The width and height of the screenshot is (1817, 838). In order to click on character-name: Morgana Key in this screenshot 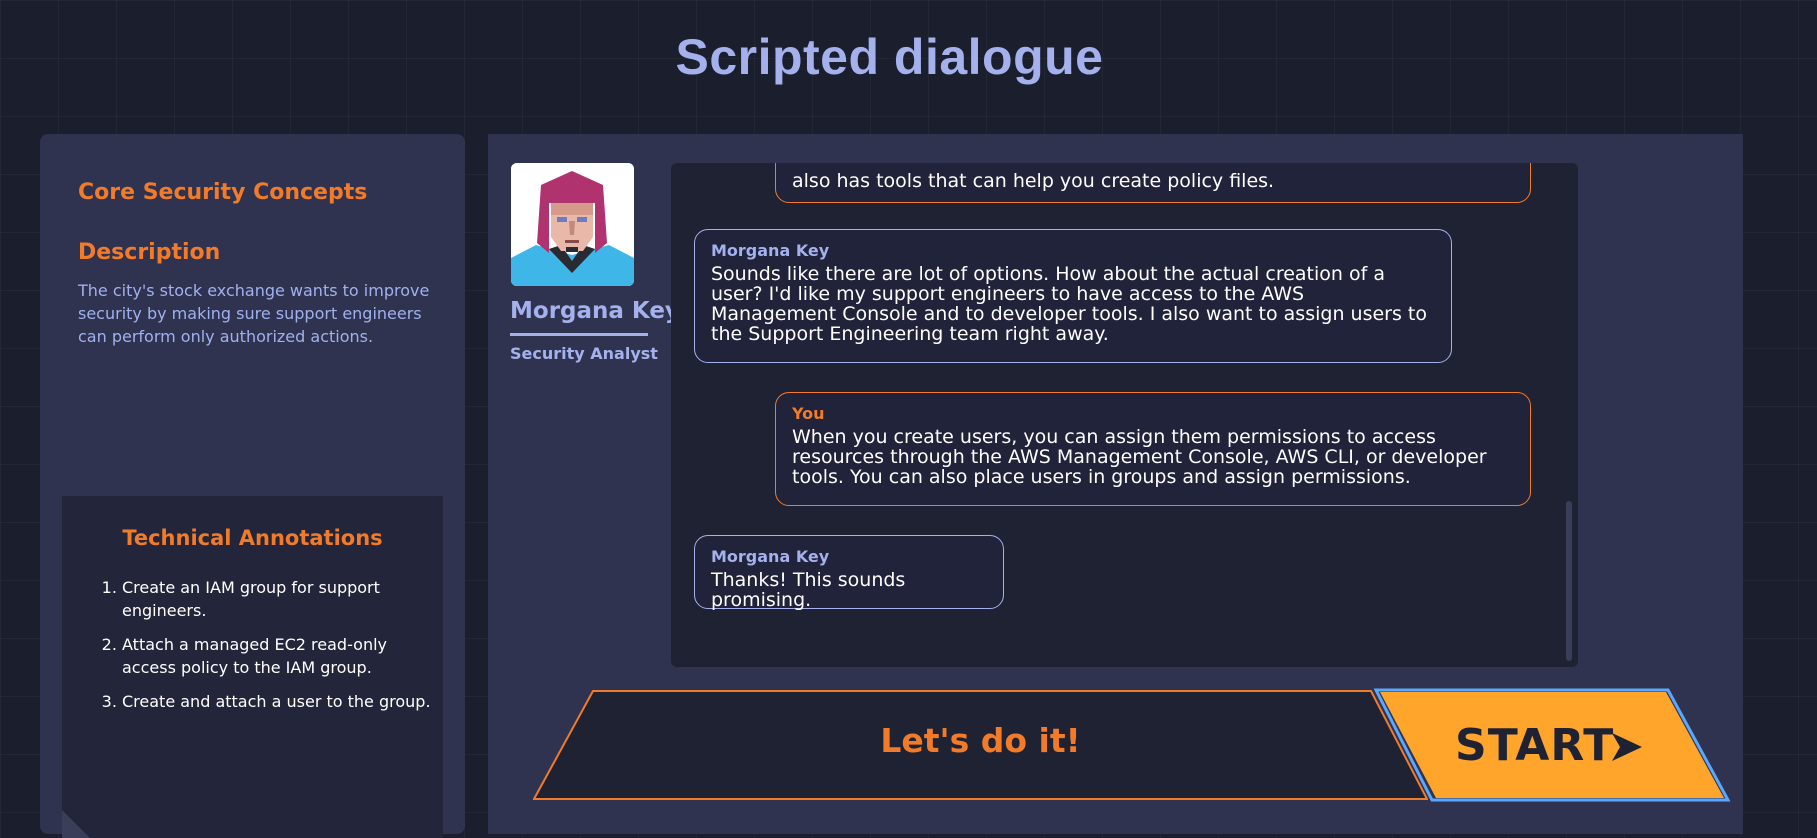, I will do `click(595, 311)`.